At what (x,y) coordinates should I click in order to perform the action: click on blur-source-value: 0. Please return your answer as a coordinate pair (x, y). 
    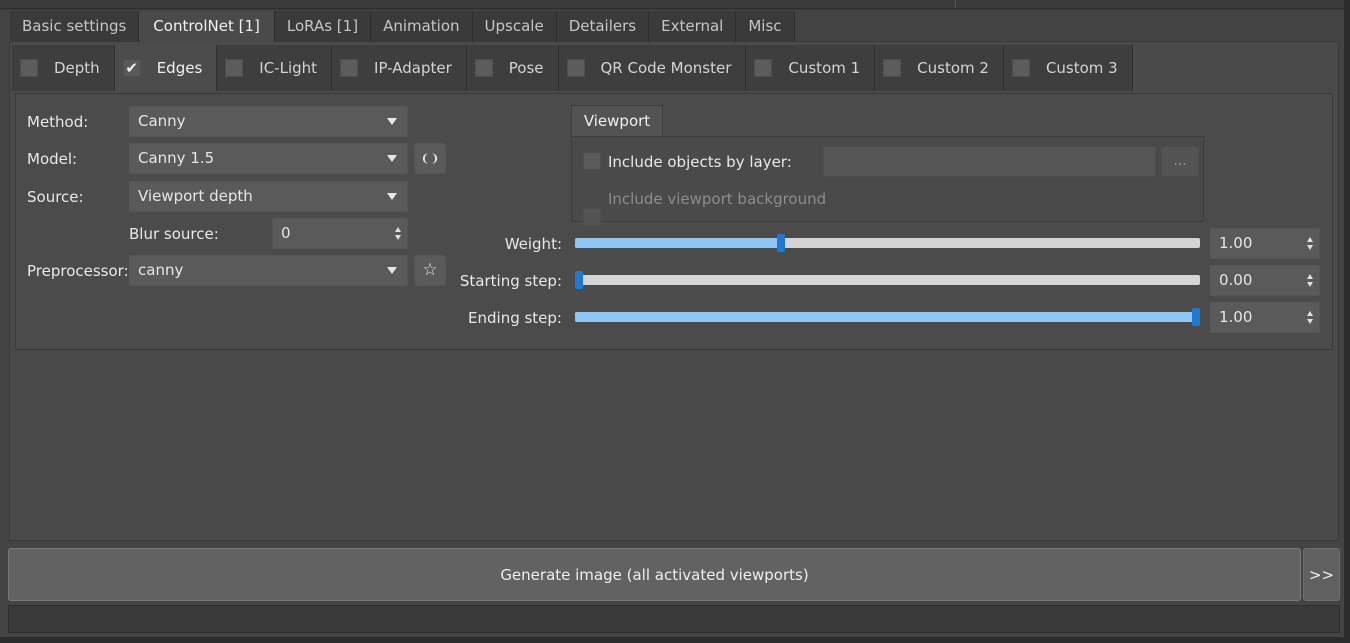
    Looking at the image, I should click on (286, 233).